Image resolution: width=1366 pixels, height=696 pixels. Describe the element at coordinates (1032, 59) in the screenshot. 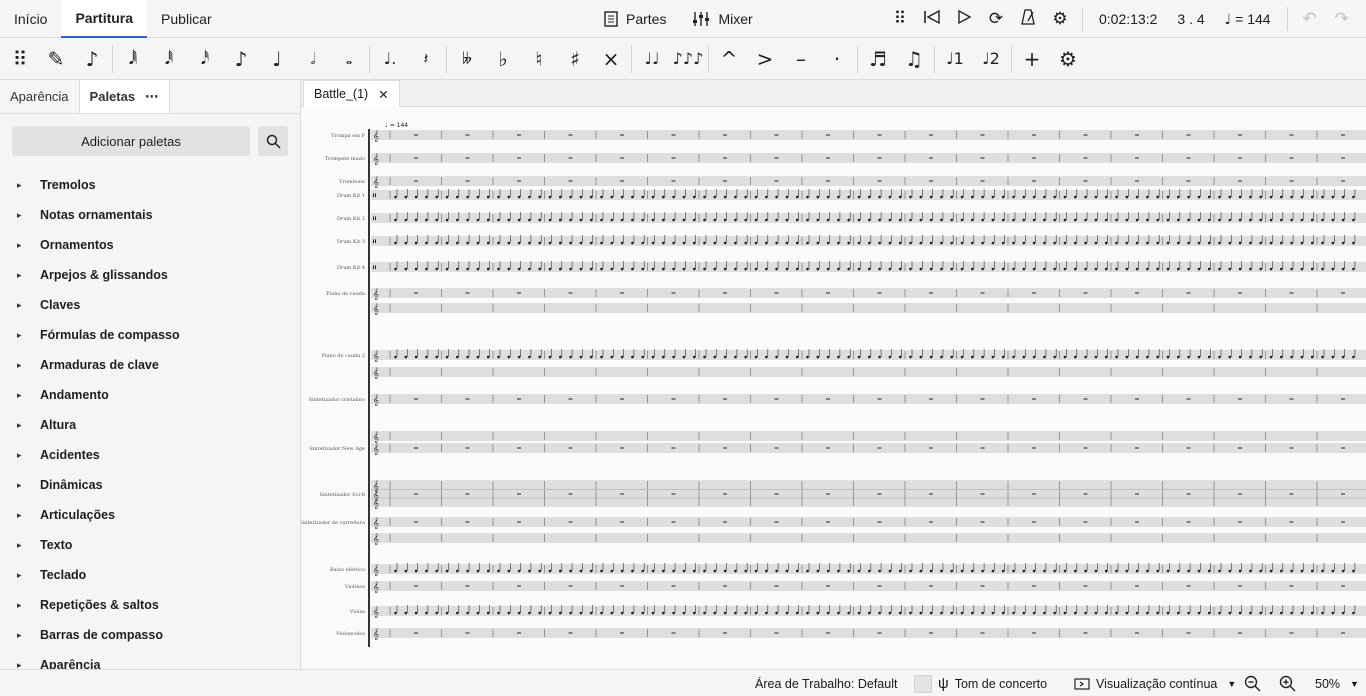

I see `add-icon: +` at that location.